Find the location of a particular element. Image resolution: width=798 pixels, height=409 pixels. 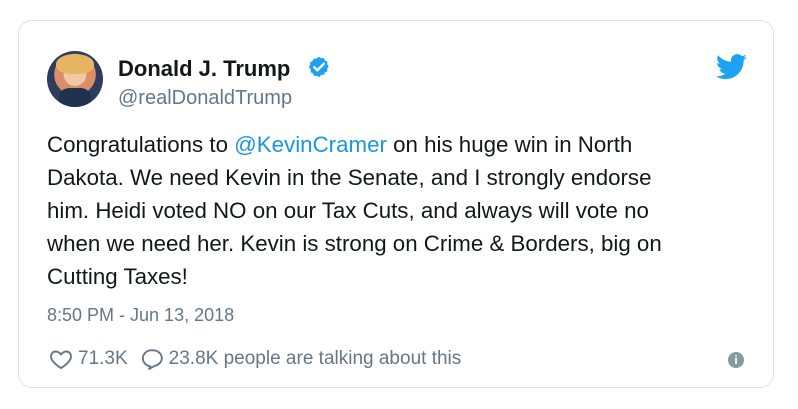

verified-badge-icon is located at coordinates (318, 67).